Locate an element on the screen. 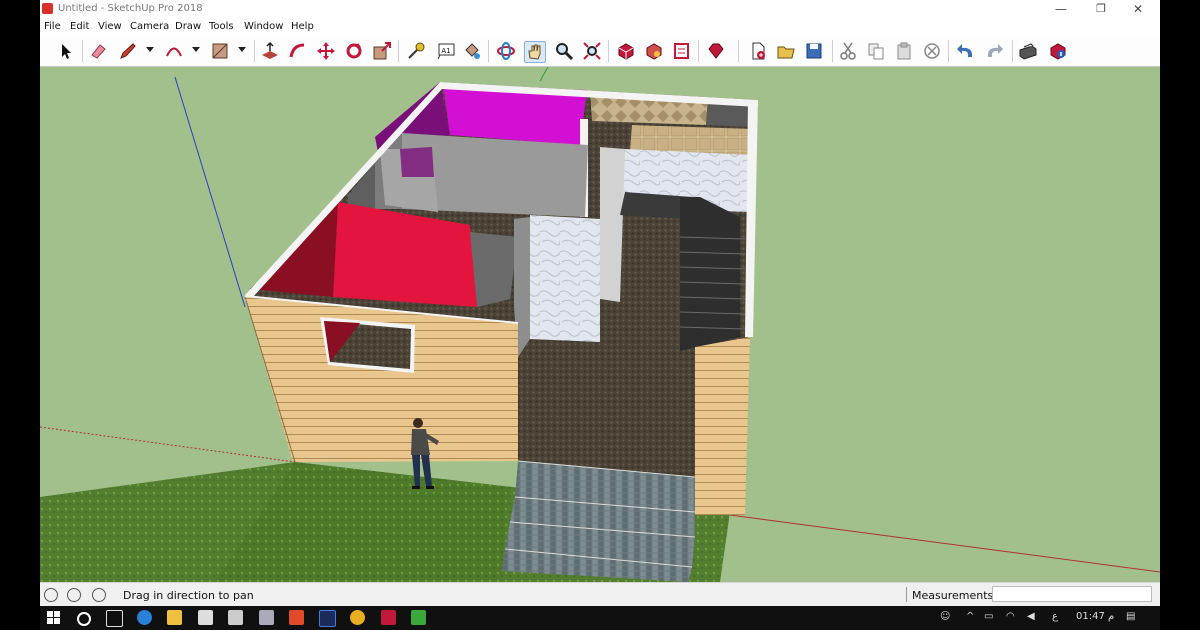  delete-icon is located at coordinates (932, 51).